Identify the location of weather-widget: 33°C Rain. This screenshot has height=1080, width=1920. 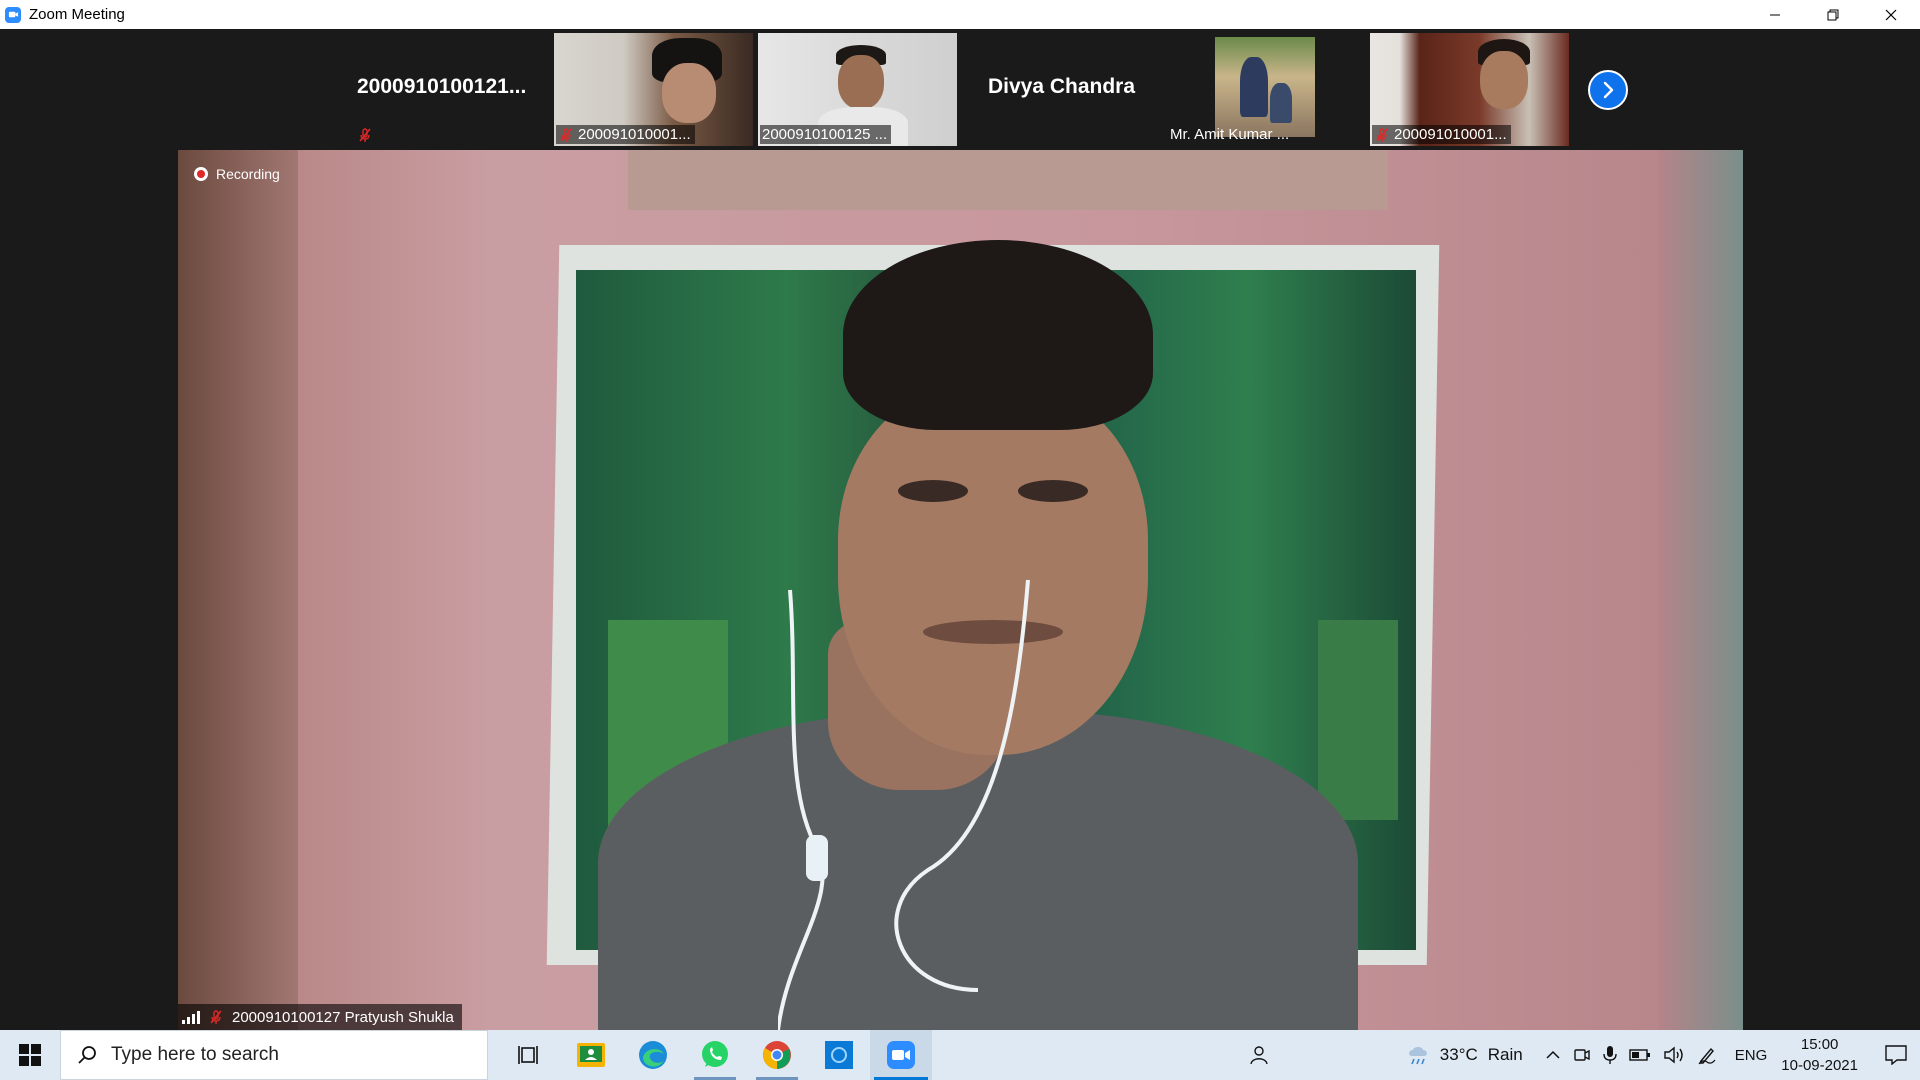
(1464, 1055).